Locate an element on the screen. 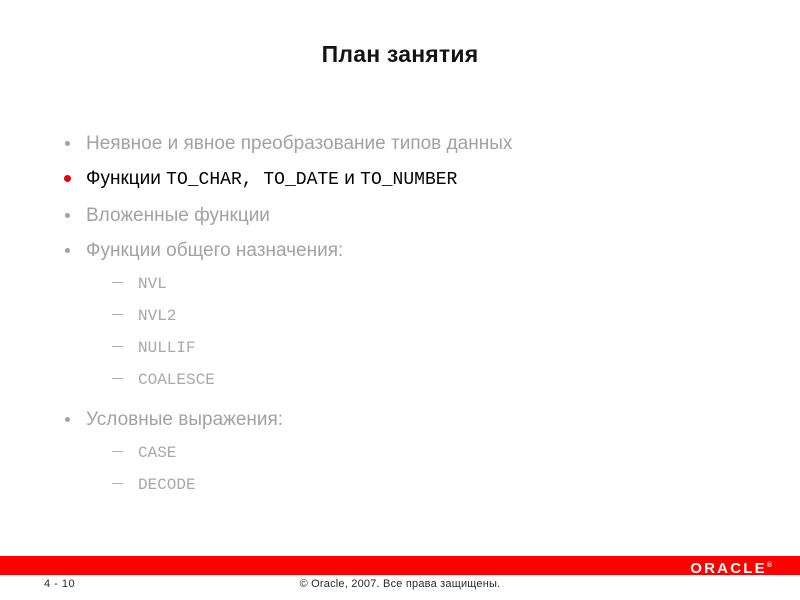 Image resolution: width=800 pixels, height=600 pixels. footer-red-bar is located at coordinates (400, 565).